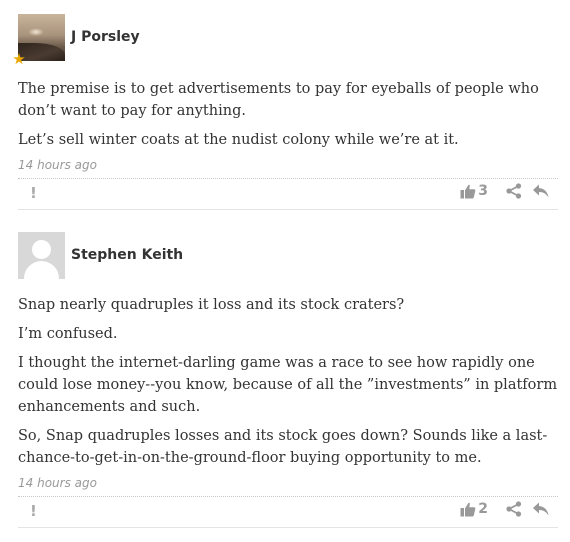  Describe the element at coordinates (288, 512) in the screenshot. I see `comment-actions: ! 2` at that location.